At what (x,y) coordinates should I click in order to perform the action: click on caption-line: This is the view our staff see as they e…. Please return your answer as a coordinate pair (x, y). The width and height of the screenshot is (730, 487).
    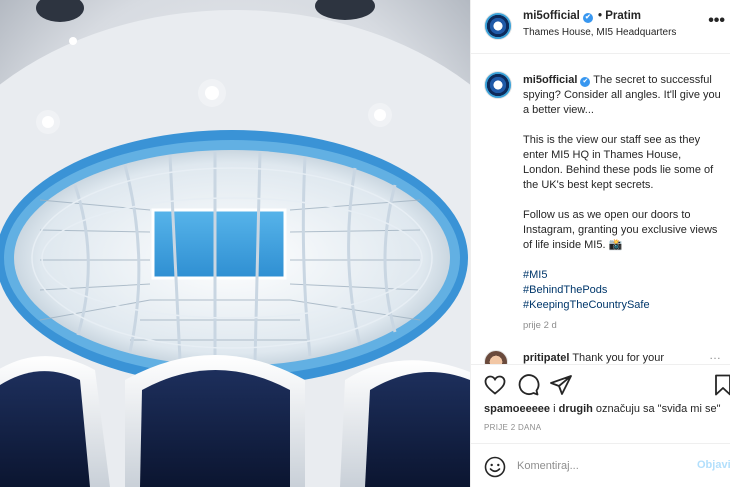
    Looking at the image, I should click on (618, 162).